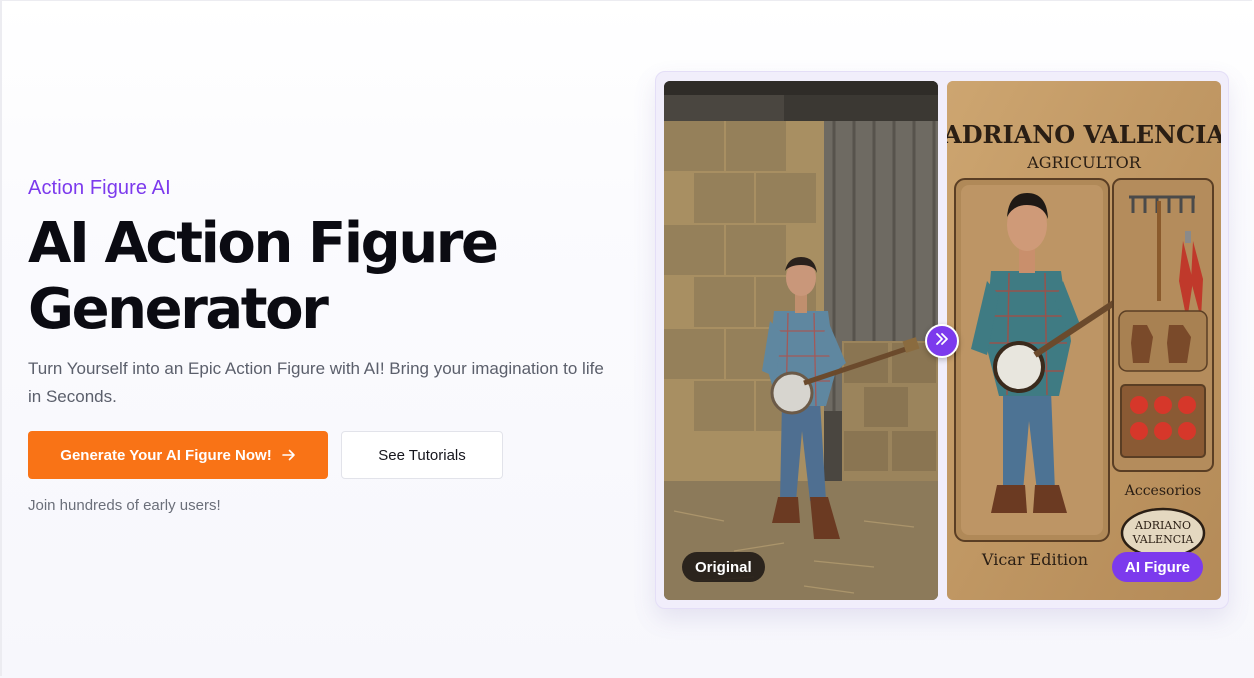 The height and width of the screenshot is (678, 1254). What do you see at coordinates (1157, 567) in the screenshot?
I see `ai-figure-label: AI Figure` at bounding box center [1157, 567].